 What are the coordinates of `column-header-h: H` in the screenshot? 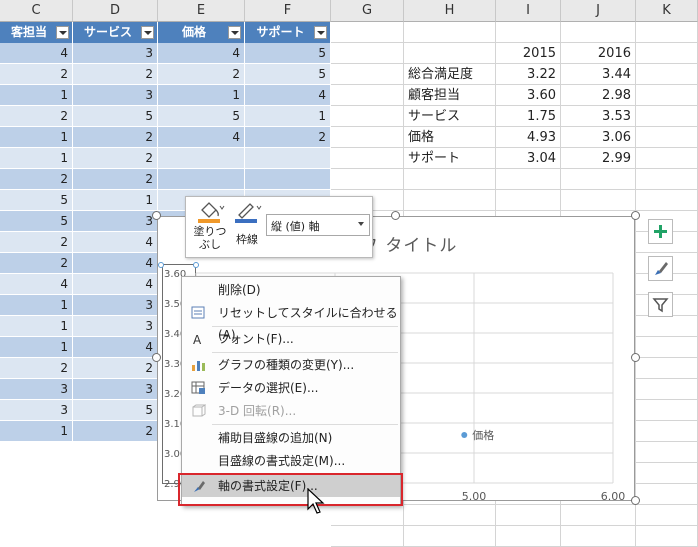 It's located at (450, 11).